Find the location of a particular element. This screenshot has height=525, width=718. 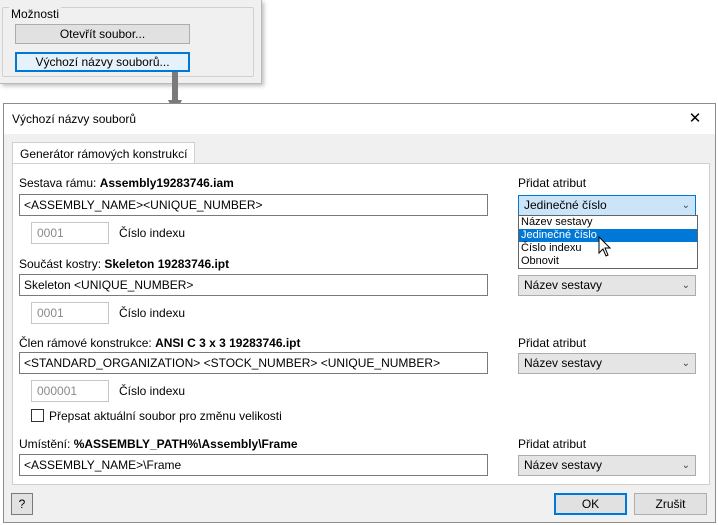

assembly-label-text: Sestava rámu: is located at coordinates (58, 183).